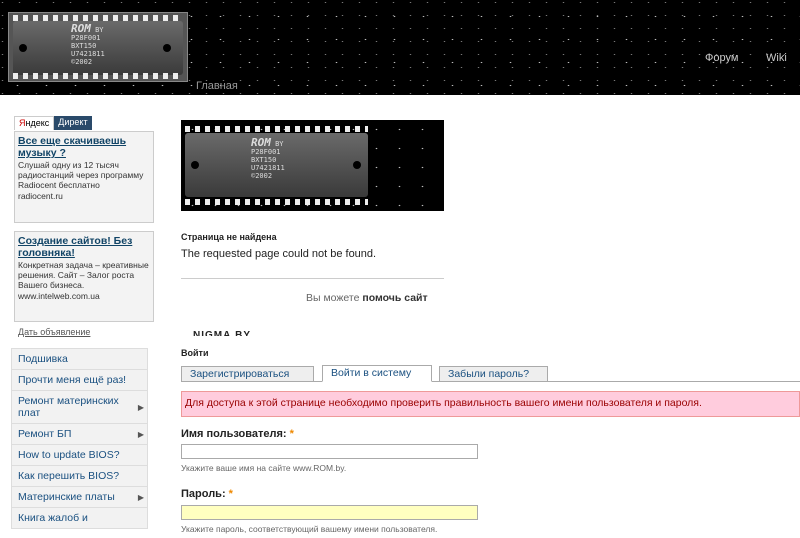 The width and height of the screenshot is (800, 538). I want to click on nav-forum: Форум, so click(721, 58).